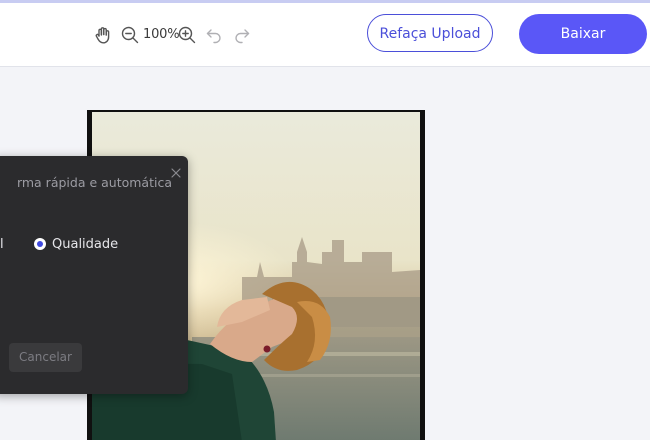 The width and height of the screenshot is (650, 440). I want to click on cancel-button: Cancelar, so click(45, 357).